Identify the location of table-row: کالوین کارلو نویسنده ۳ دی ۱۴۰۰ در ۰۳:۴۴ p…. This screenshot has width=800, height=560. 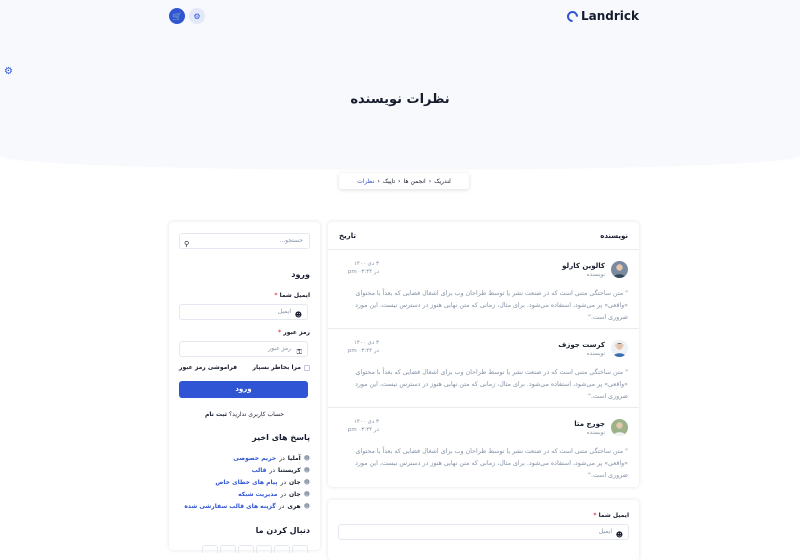
(483, 290).